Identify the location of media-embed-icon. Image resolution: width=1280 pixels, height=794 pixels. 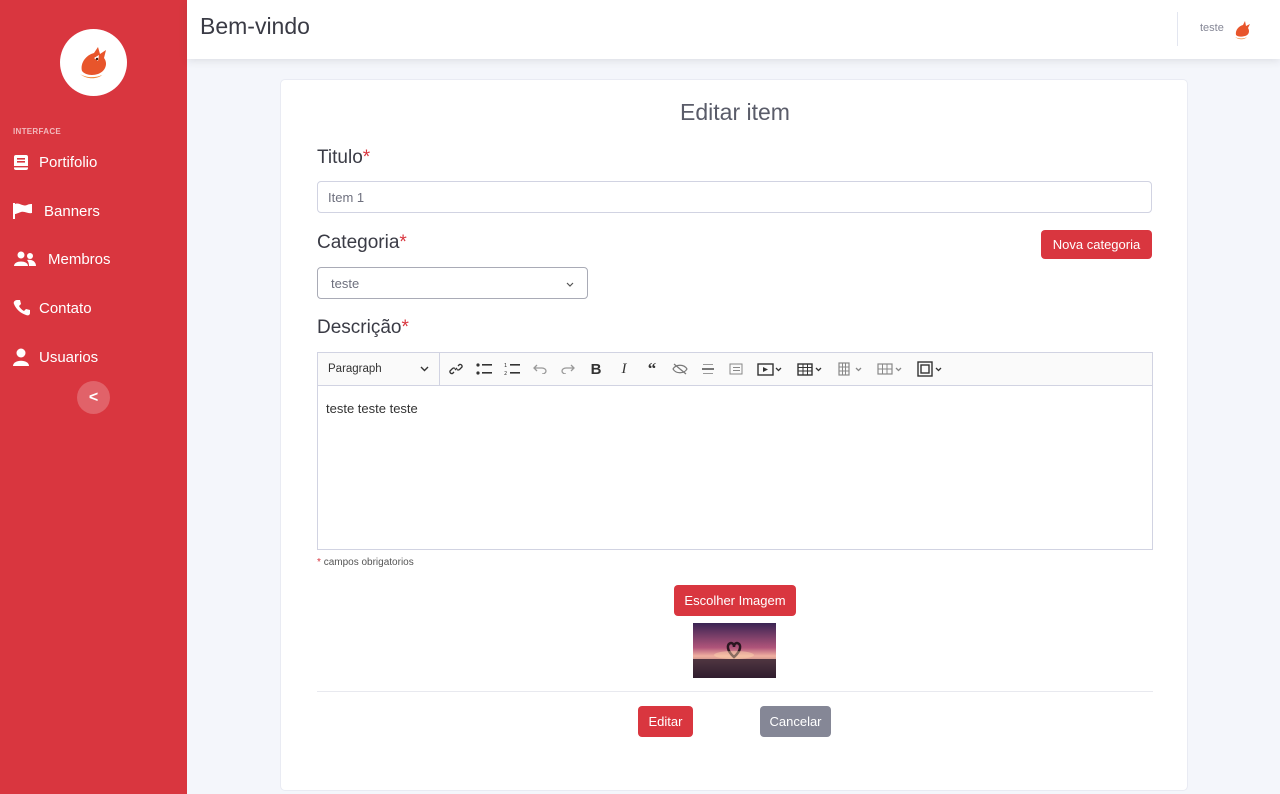
(770, 369).